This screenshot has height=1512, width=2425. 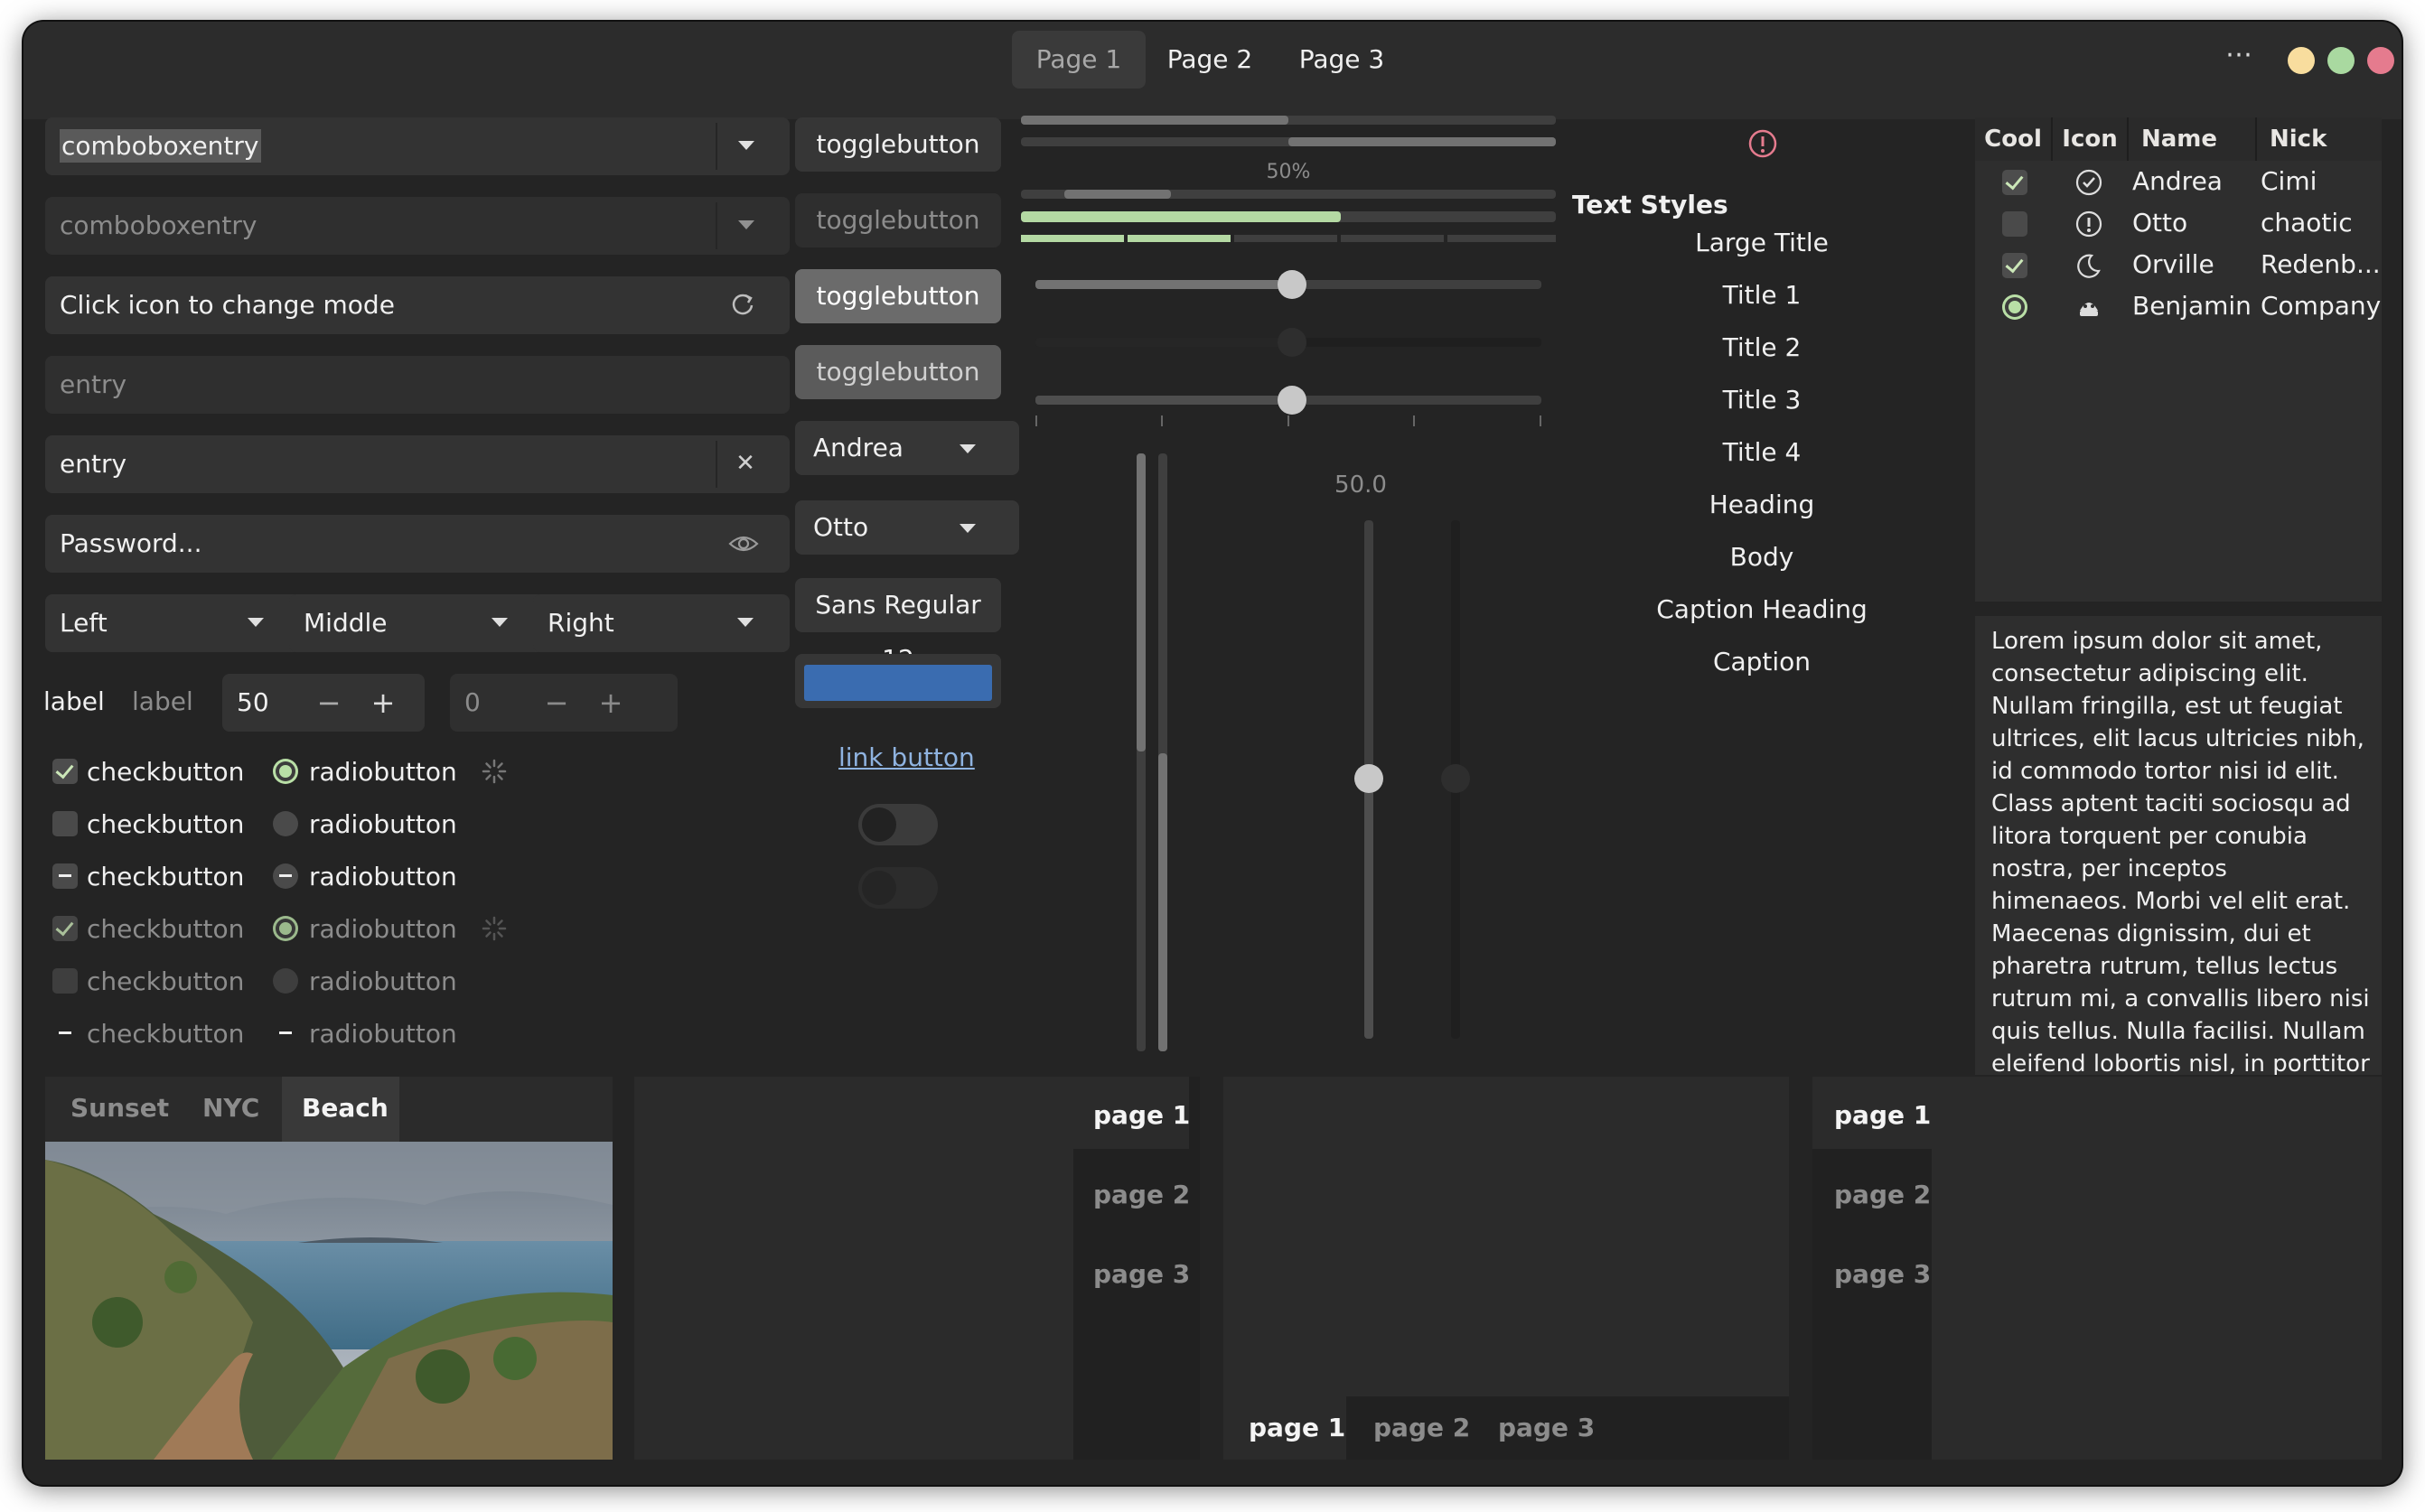 What do you see at coordinates (417, 464) in the screenshot?
I see `entry-field: entry` at bounding box center [417, 464].